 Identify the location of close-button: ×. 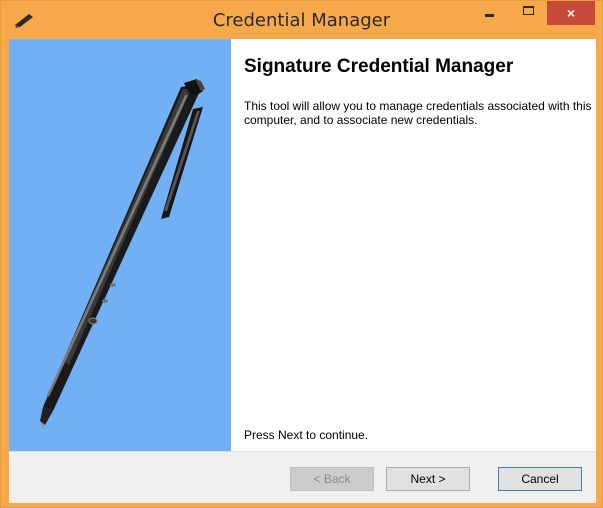
(571, 13).